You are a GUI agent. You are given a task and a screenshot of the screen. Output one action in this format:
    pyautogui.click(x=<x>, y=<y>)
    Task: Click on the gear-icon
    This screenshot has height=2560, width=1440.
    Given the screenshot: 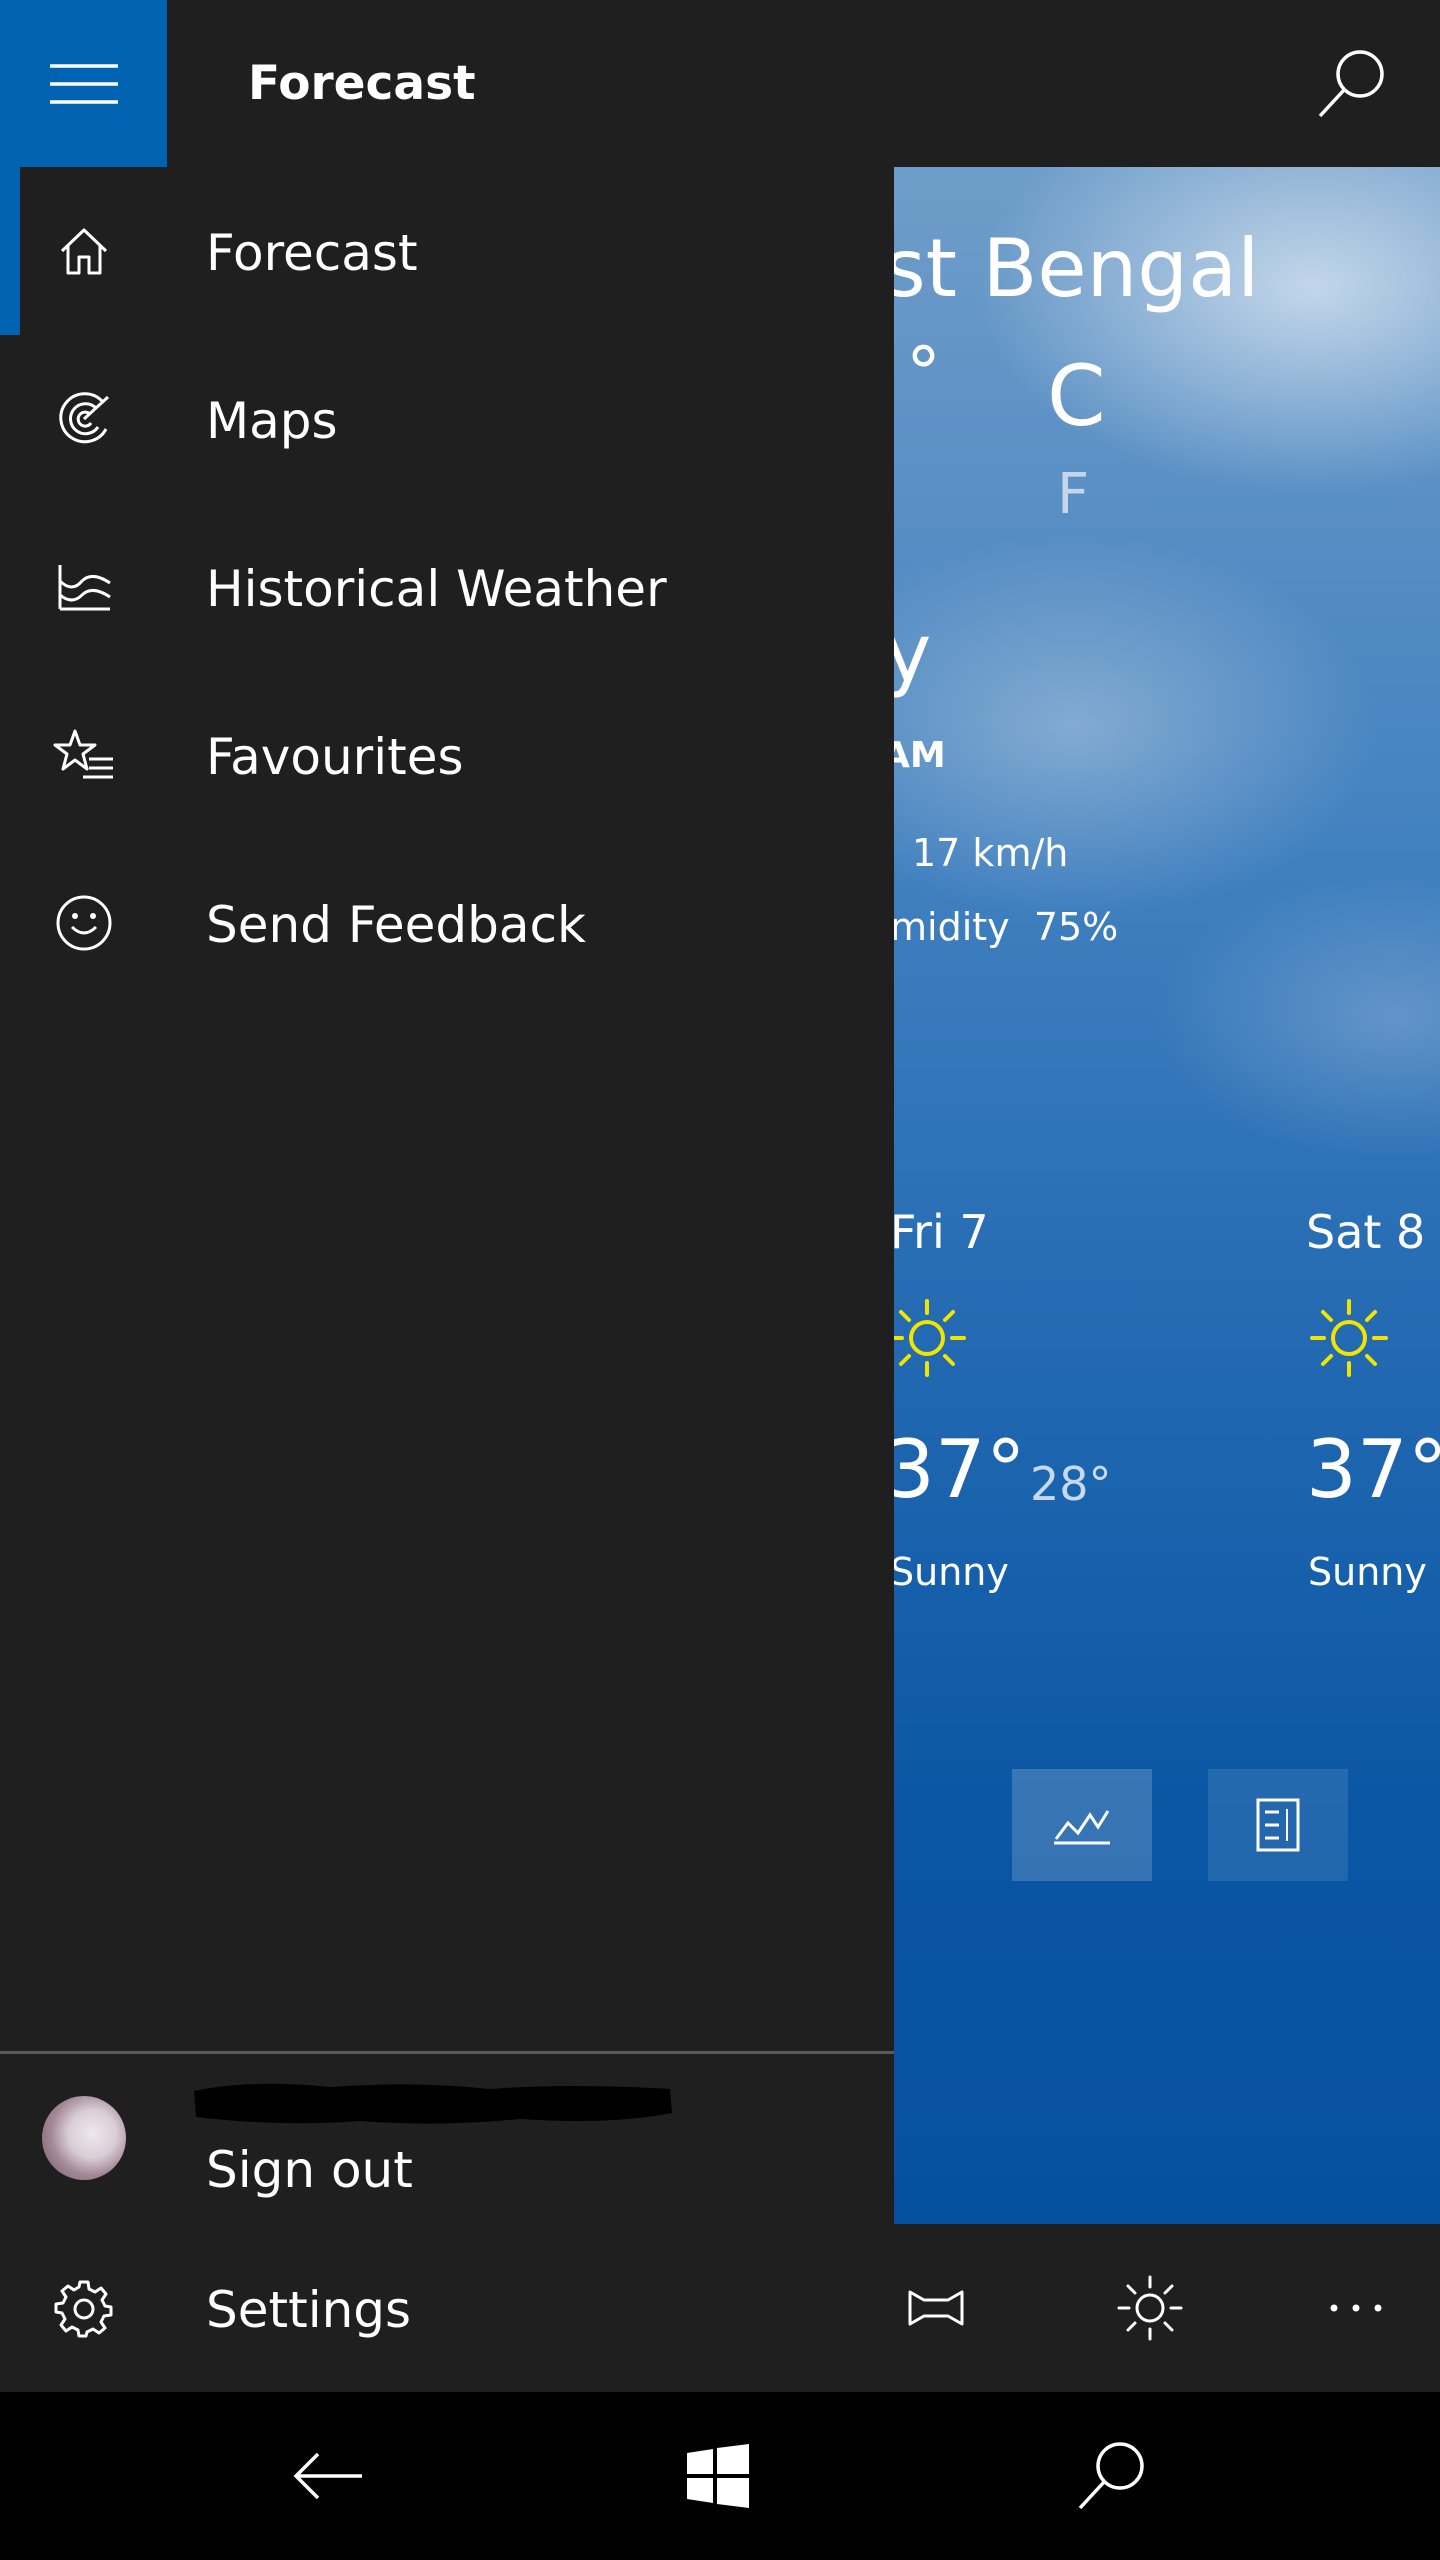 What is the action you would take?
    pyautogui.click(x=84, y=2308)
    